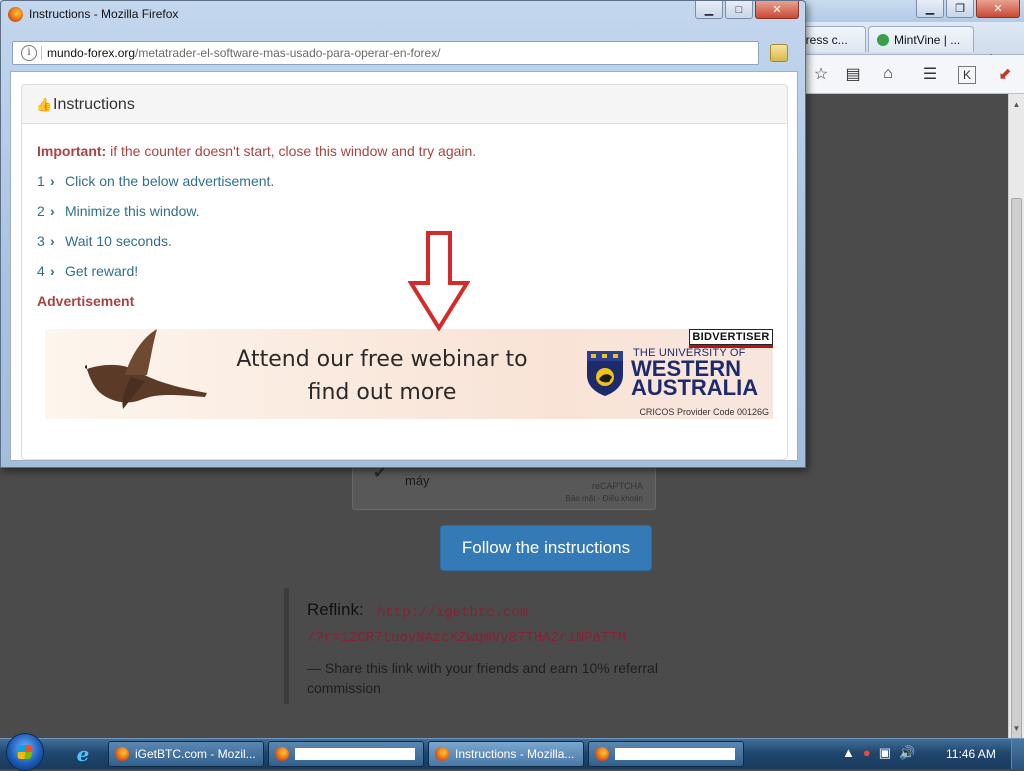 This screenshot has height=771, width=1024. What do you see at coordinates (1017, 754) in the screenshot?
I see `show-desktop-button` at bounding box center [1017, 754].